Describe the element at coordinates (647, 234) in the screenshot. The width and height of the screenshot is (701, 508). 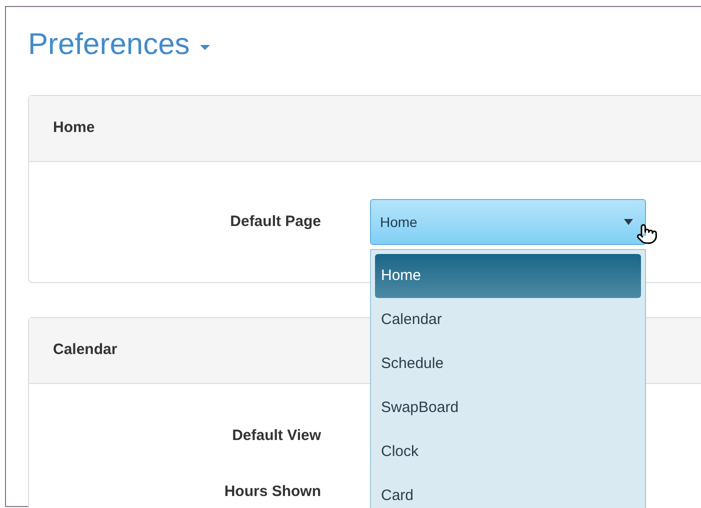
I see `pointer-cursor-icon` at that location.